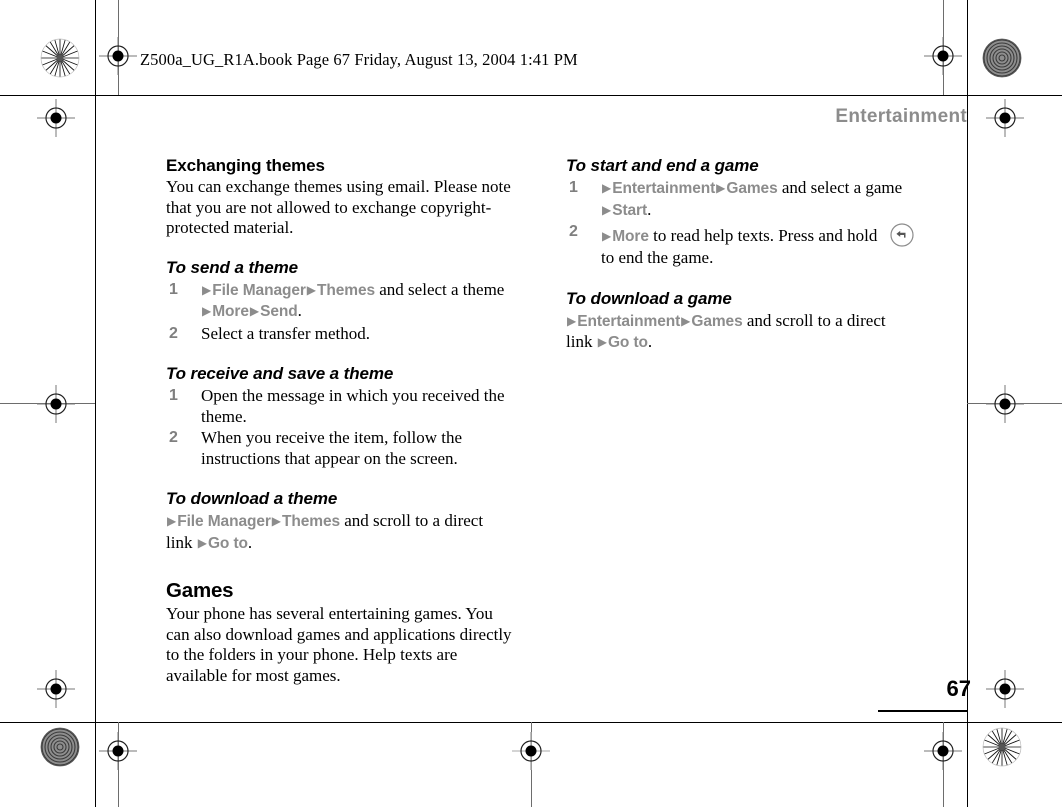 The height and width of the screenshot is (807, 1062). What do you see at coordinates (279, 311) in the screenshot?
I see `menu-item-label: Send` at bounding box center [279, 311].